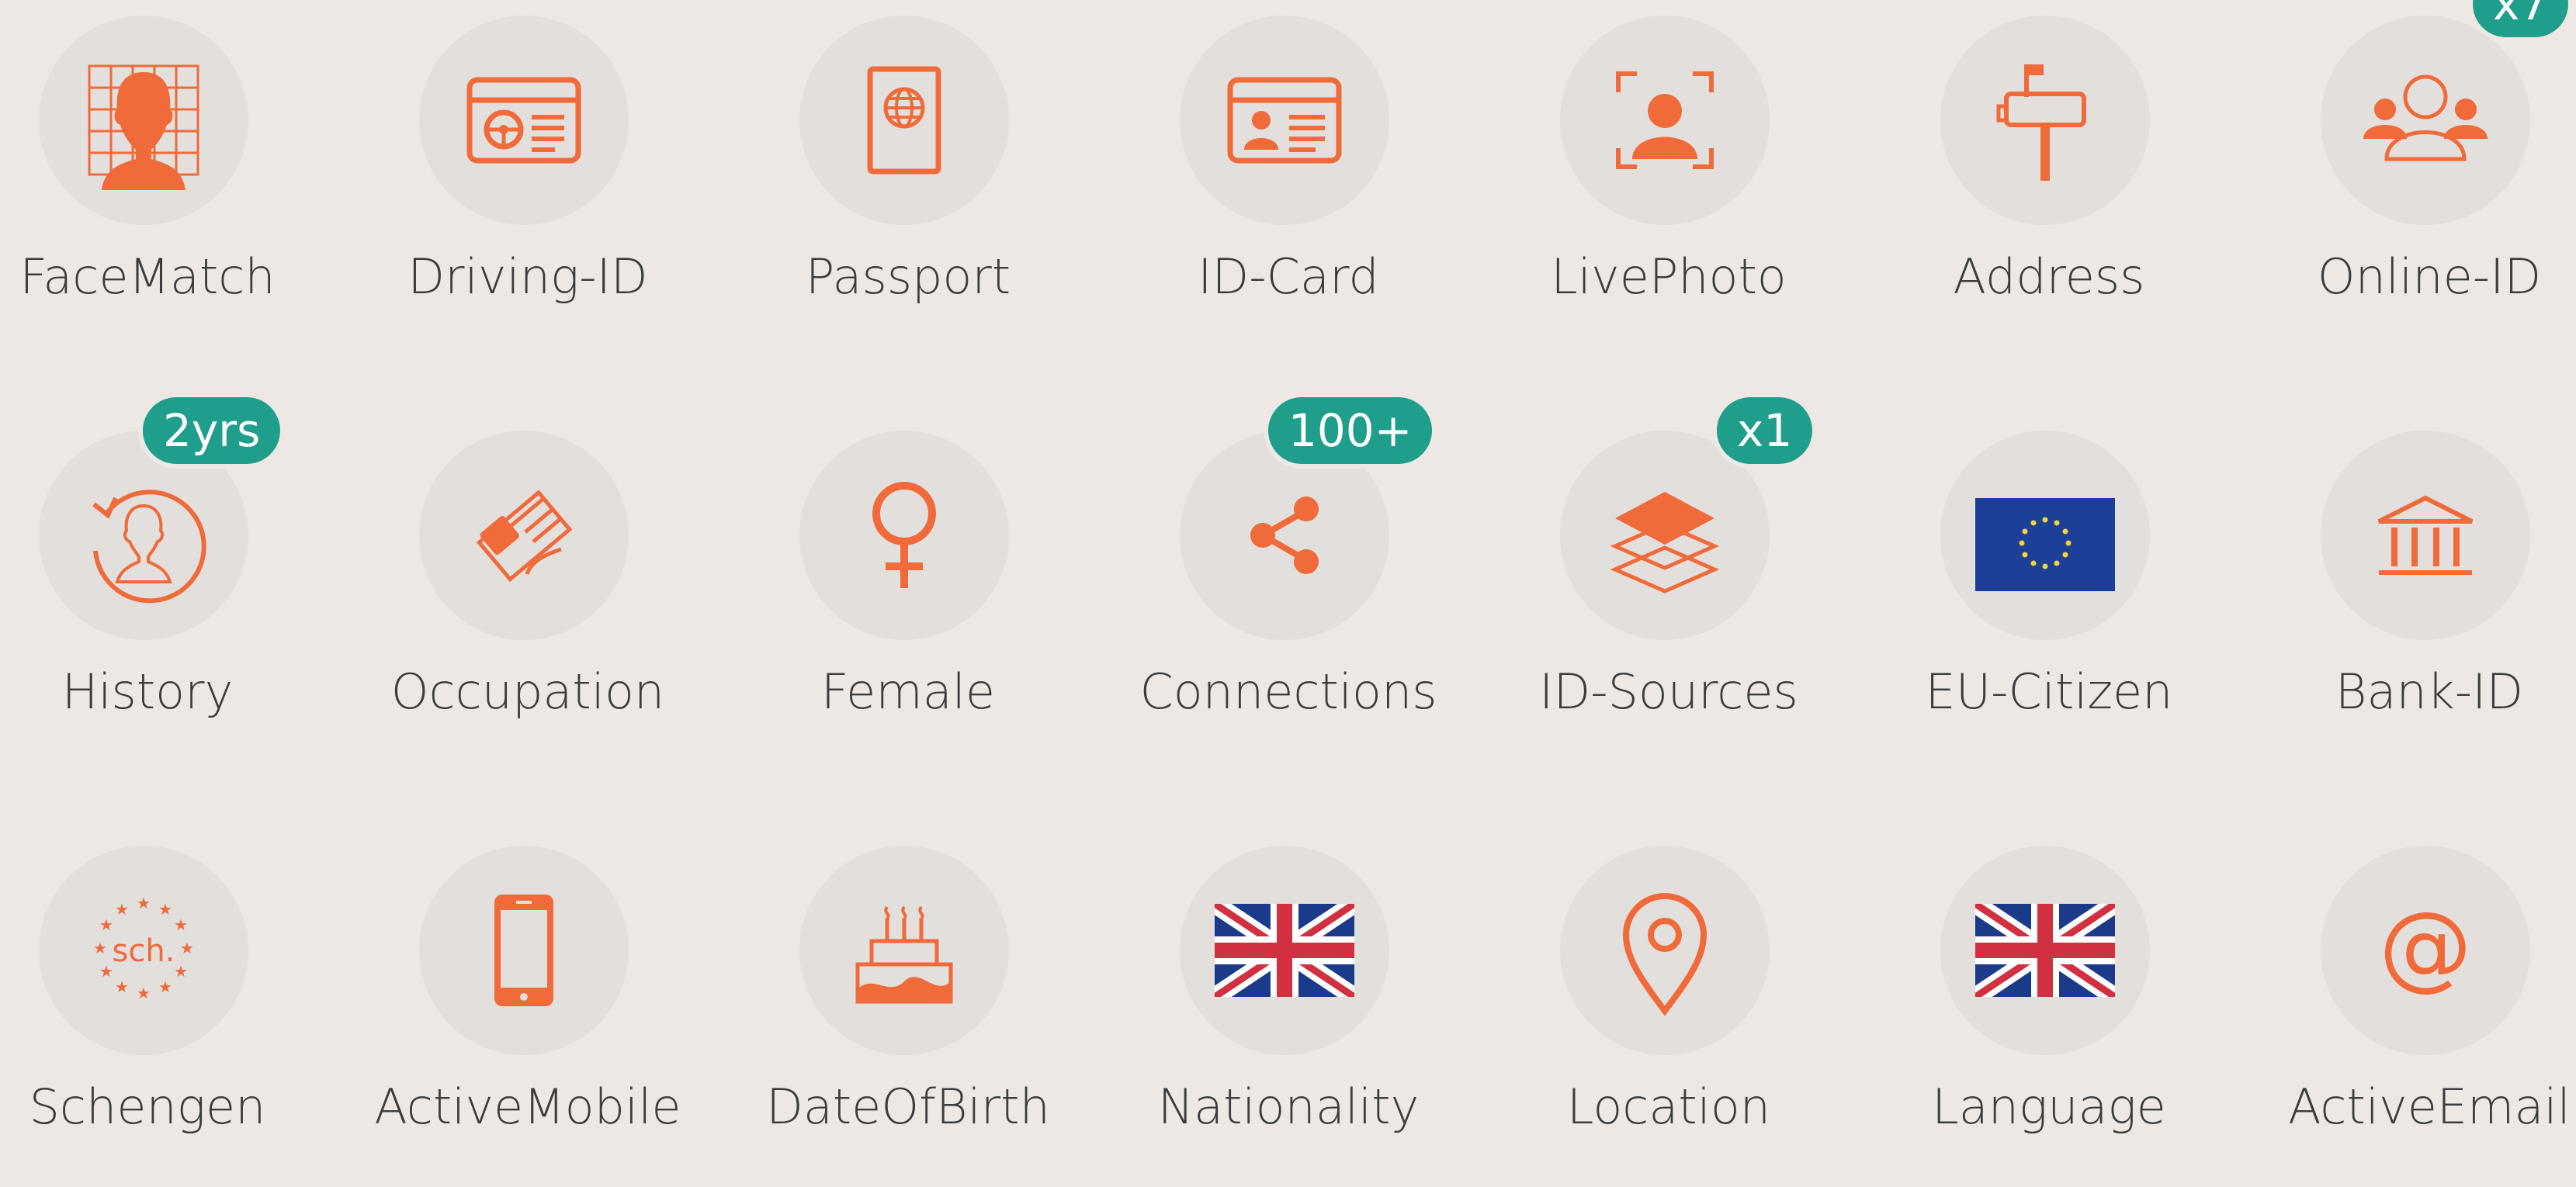 The height and width of the screenshot is (1187, 2576). I want to click on history-badge: 2yrs, so click(212, 430).